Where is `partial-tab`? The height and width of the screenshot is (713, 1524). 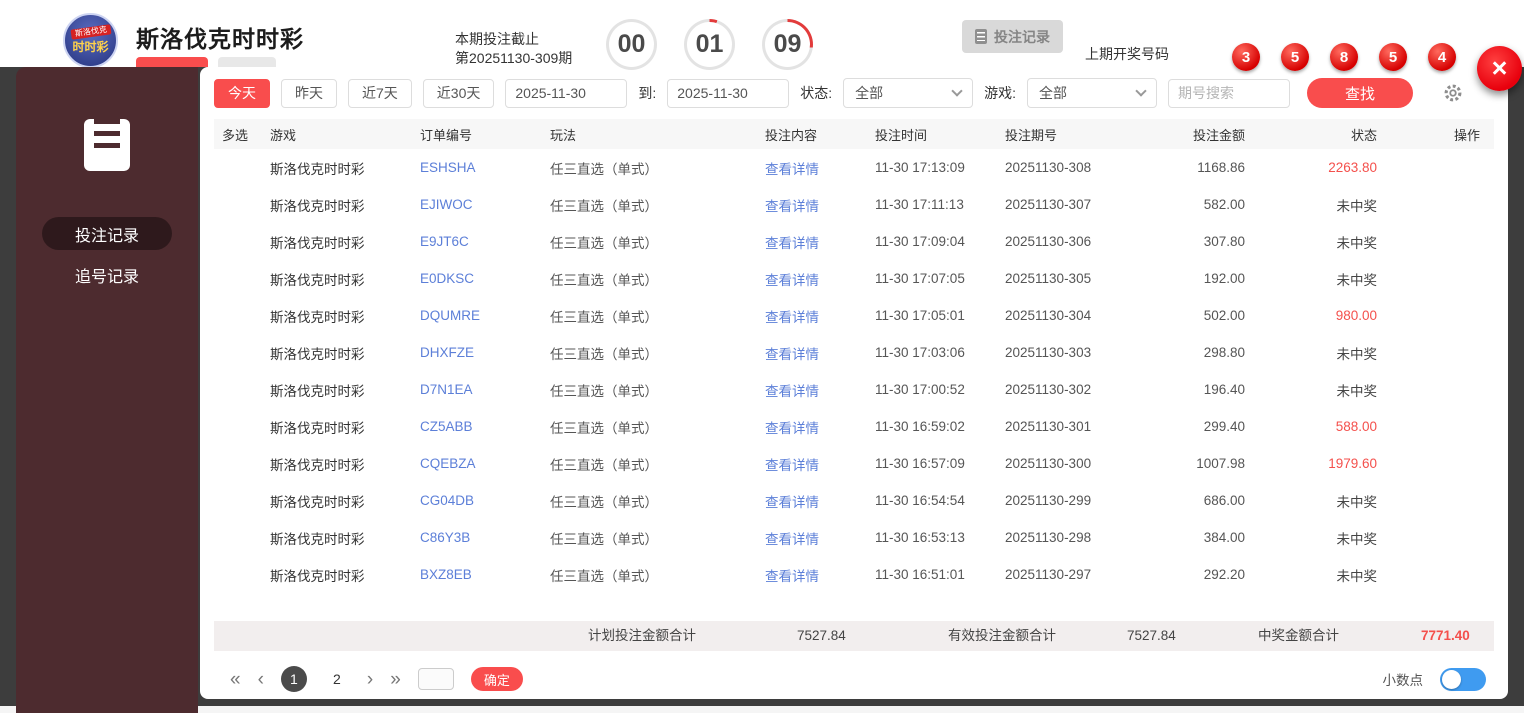 partial-tab is located at coordinates (247, 62).